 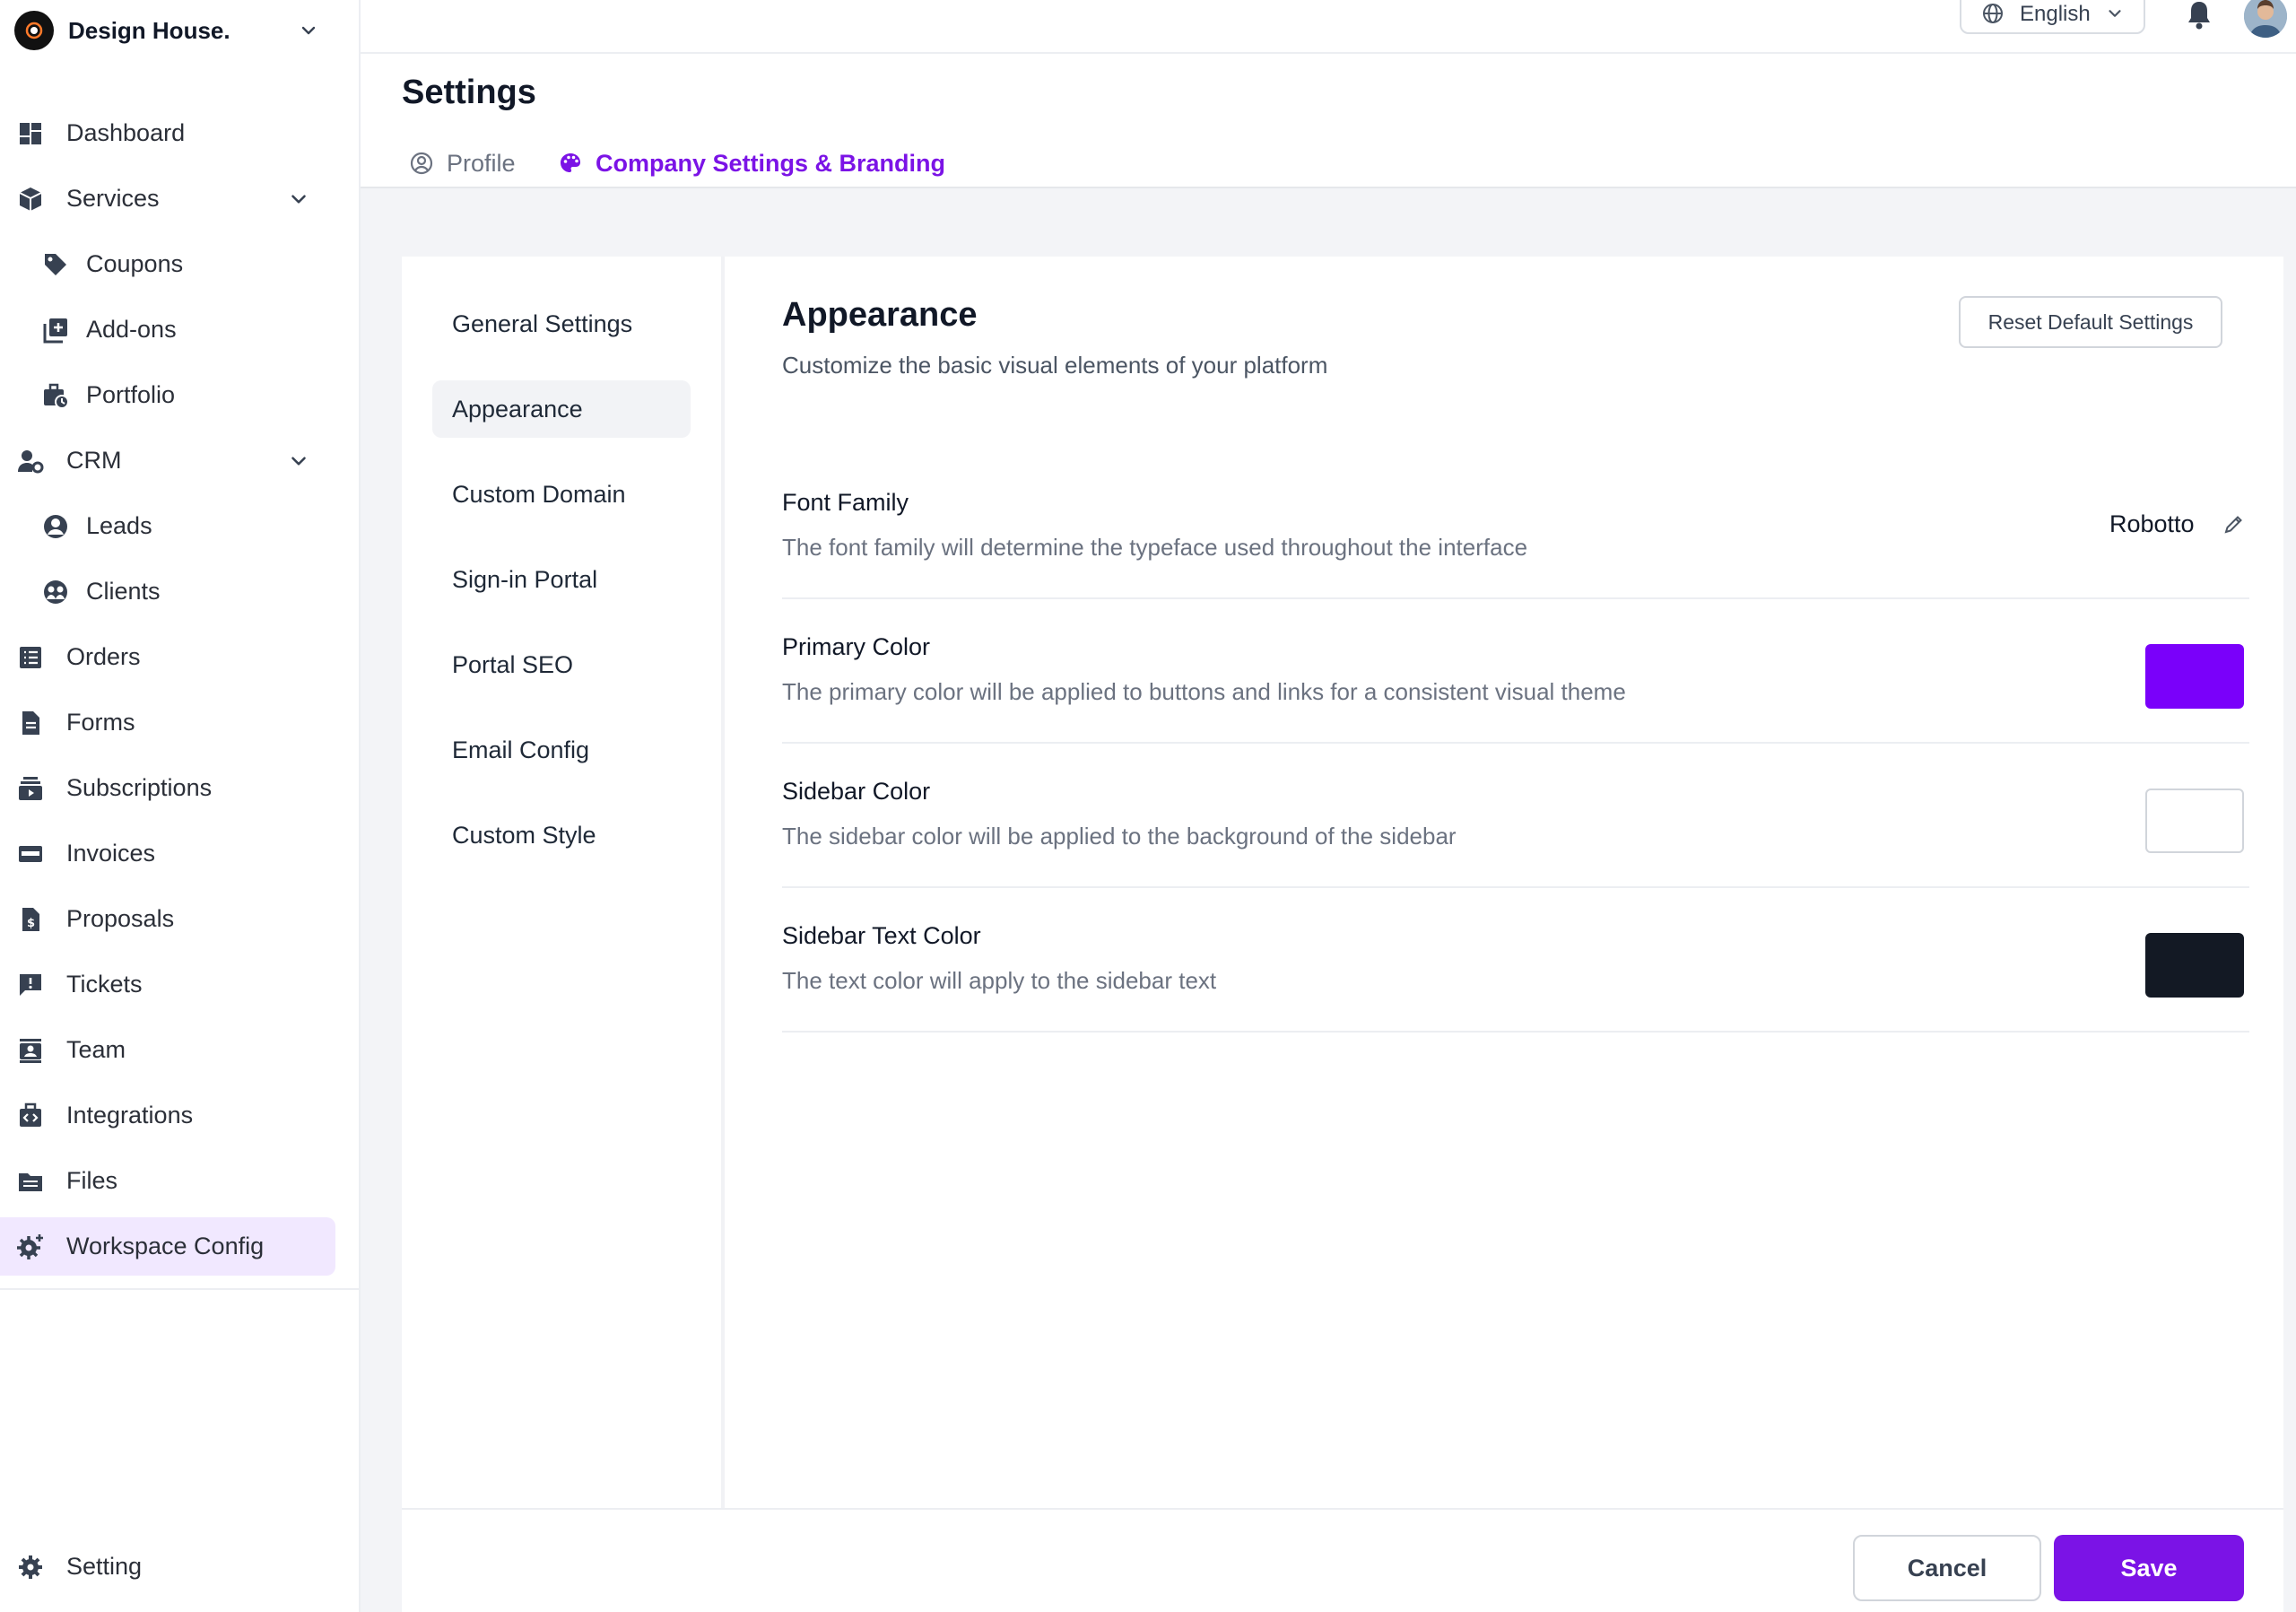 What do you see at coordinates (1328, 160) in the screenshot?
I see `settings-tabs: Profile Company Settings & Branding` at bounding box center [1328, 160].